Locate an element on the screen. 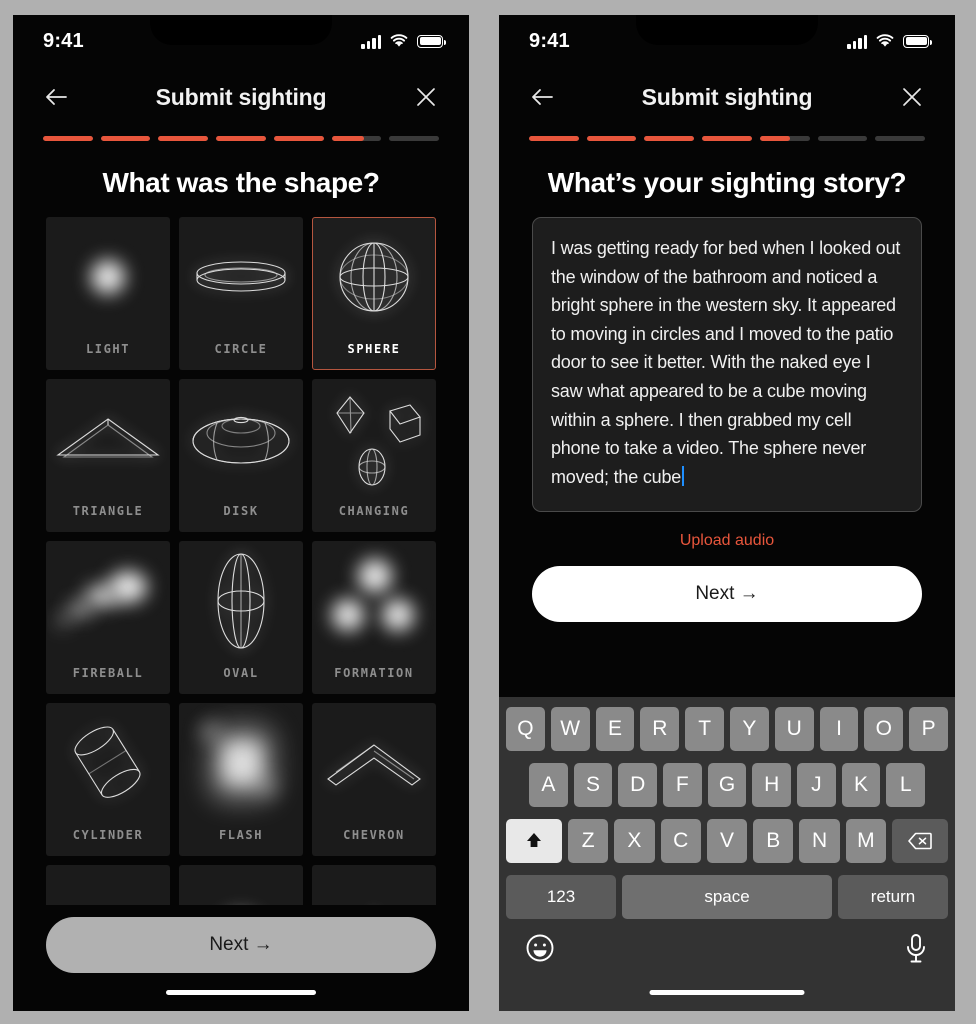  shape-card-label: OVAL is located at coordinates (241, 673).